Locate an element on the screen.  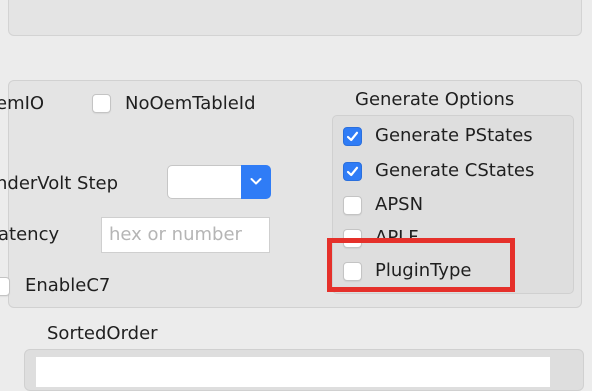
top-panel is located at coordinates (295, 18).